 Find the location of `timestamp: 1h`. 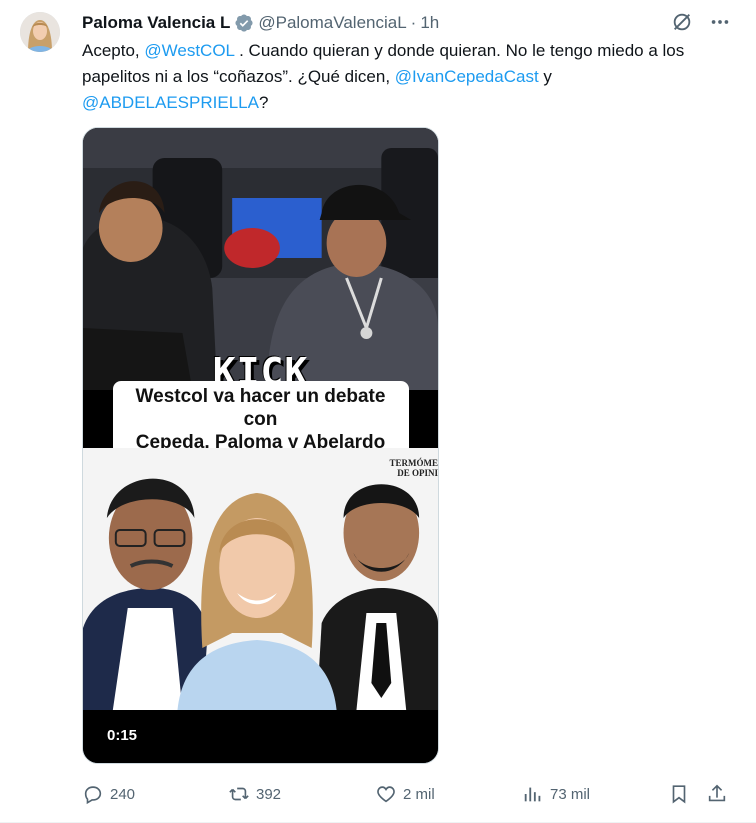

timestamp: 1h is located at coordinates (429, 23).